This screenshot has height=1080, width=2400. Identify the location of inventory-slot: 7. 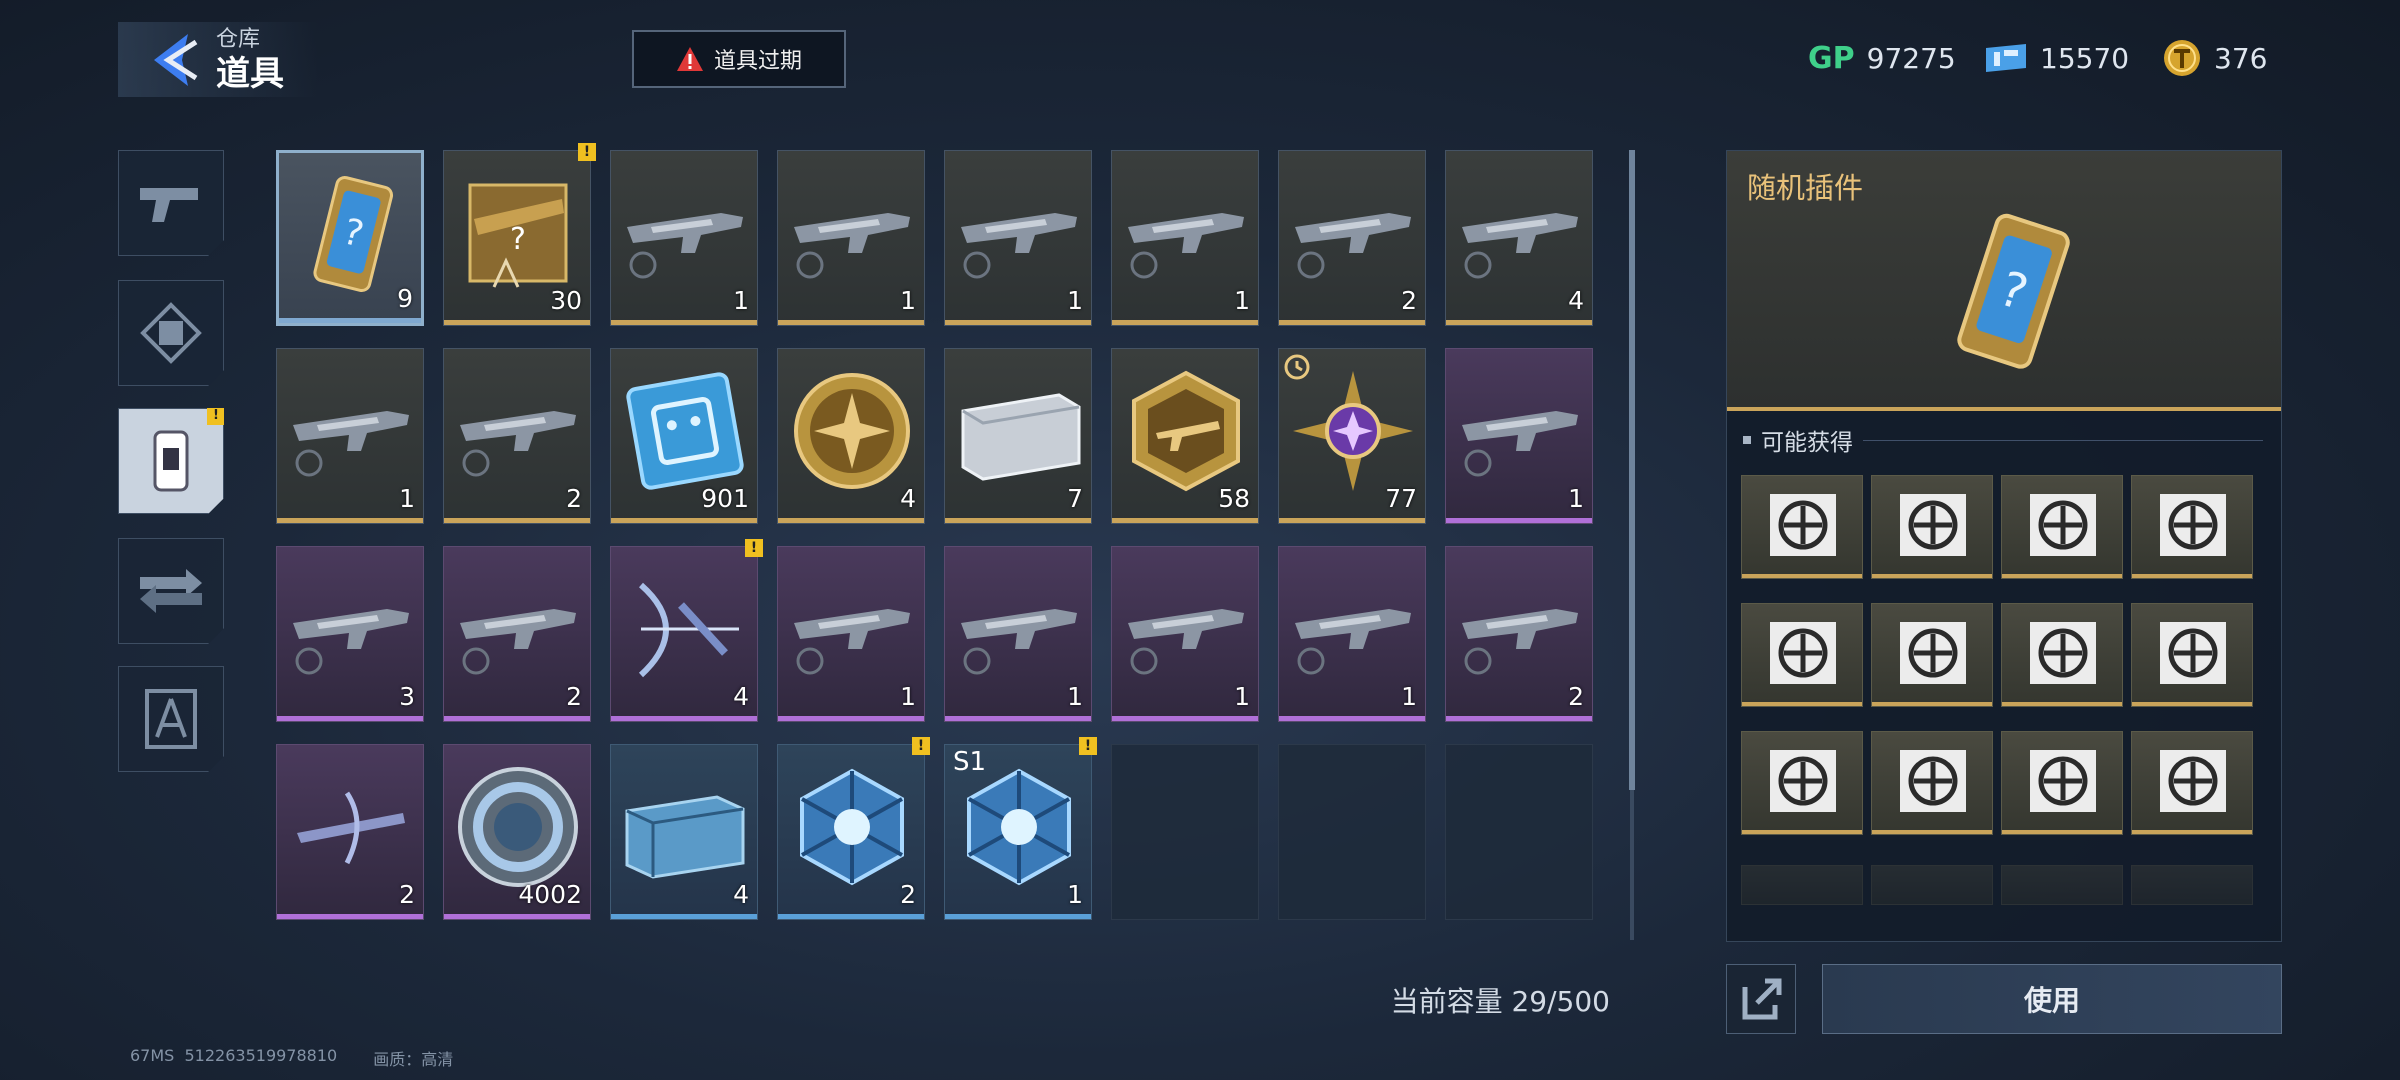
(1018, 436).